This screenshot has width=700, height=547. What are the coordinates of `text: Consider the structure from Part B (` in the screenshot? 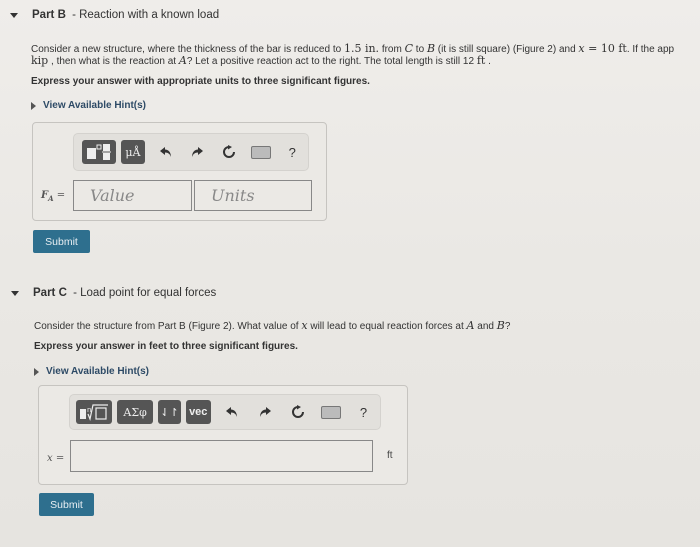 It's located at (113, 326).